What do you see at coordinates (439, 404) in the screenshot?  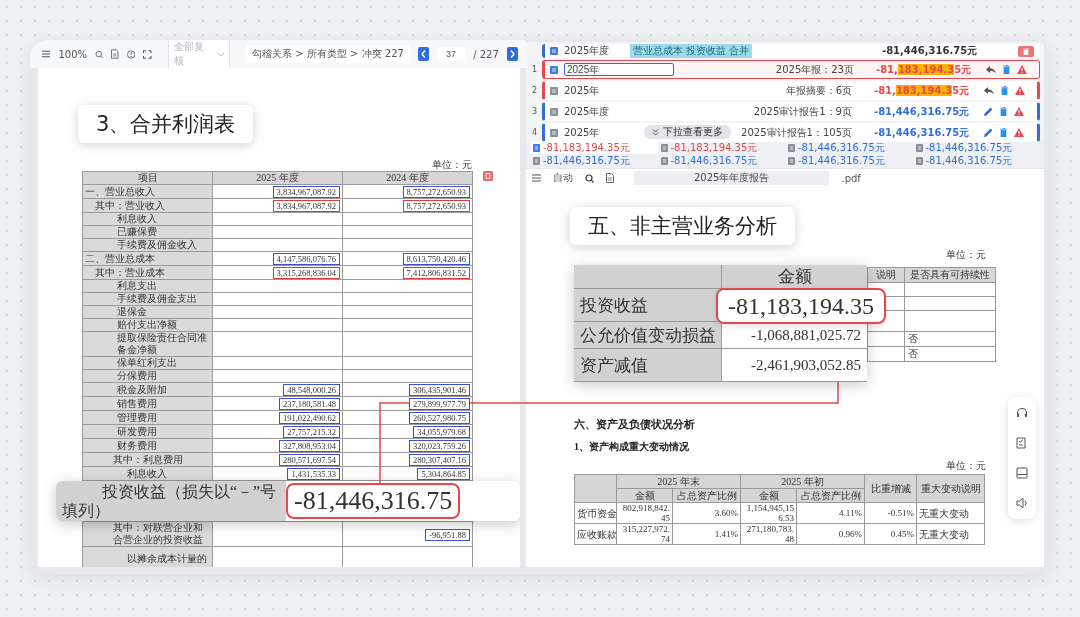 I see `table-value: 279,899,977.79` at bounding box center [439, 404].